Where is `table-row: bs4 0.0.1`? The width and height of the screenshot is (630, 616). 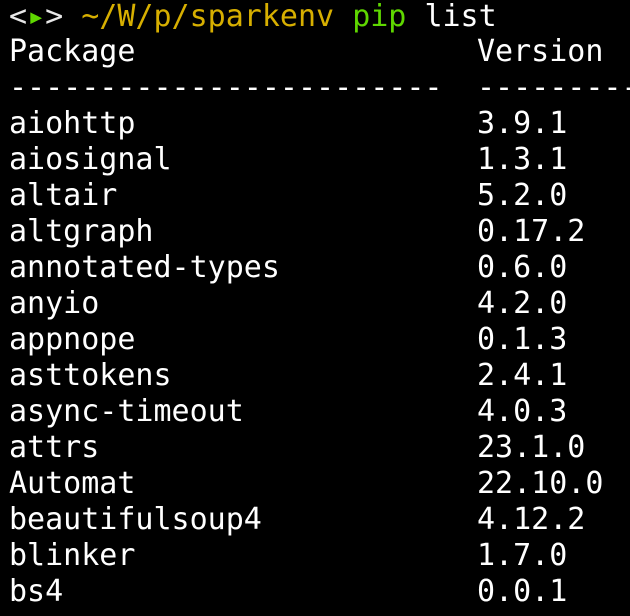 table-row: bs4 0.0.1 is located at coordinates (319, 592).